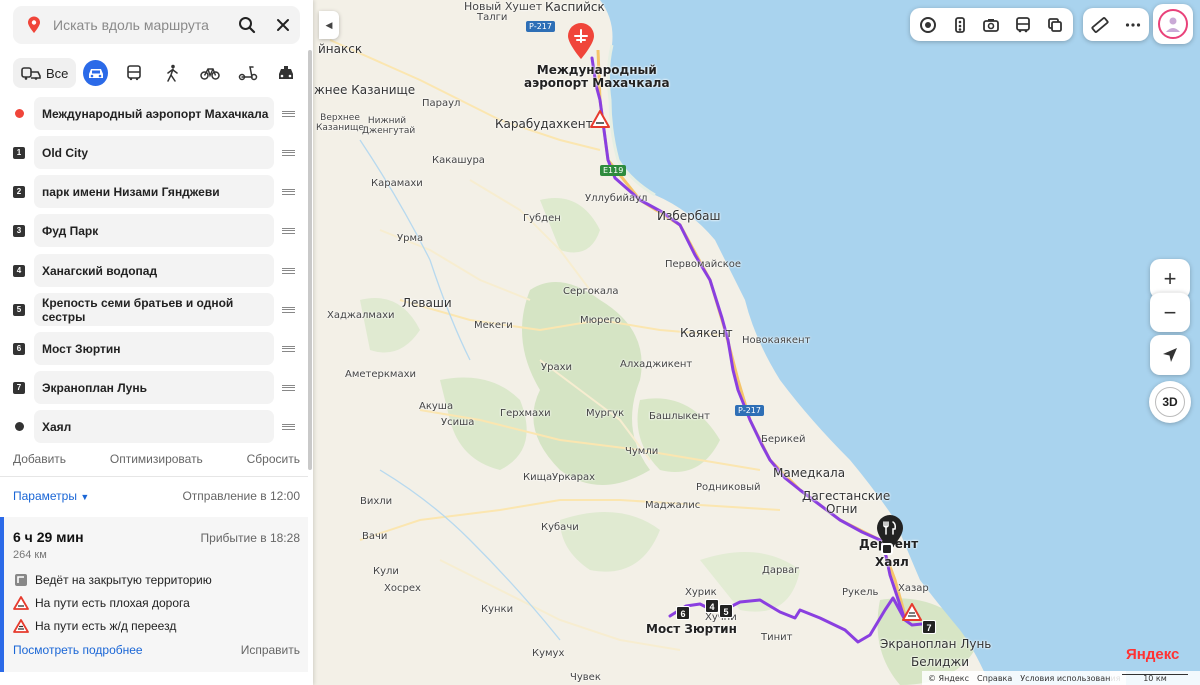 This screenshot has width=1200, height=685. I want to click on map-label: Сергокала, so click(591, 291).